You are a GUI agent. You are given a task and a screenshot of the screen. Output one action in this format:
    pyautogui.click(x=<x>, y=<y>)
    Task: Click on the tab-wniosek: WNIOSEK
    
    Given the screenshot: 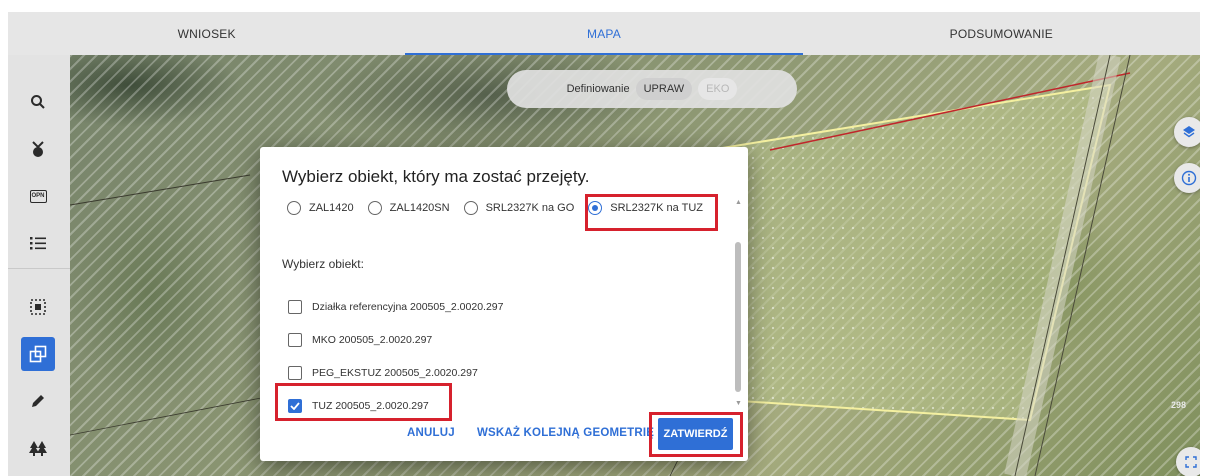 What is the action you would take?
    pyautogui.click(x=206, y=33)
    